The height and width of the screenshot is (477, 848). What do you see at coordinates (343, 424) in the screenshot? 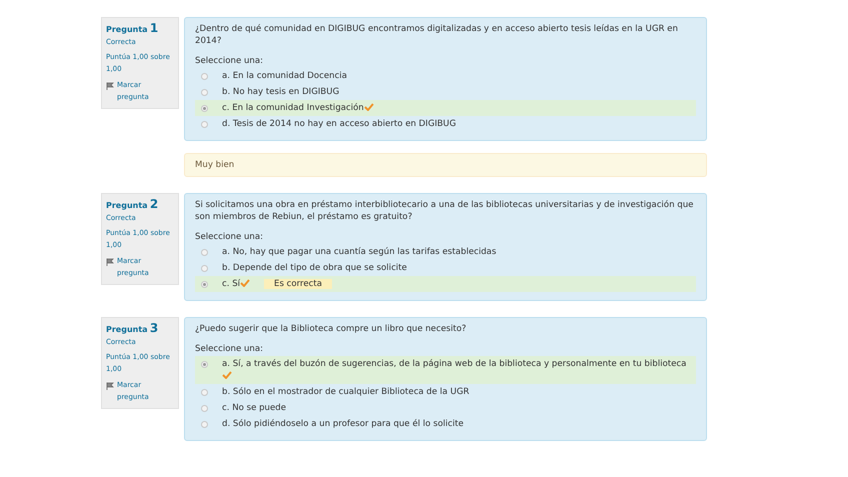
I see `answer-option: d. Sólo pidiéndoselo a un profesor para que él lo solicite` at bounding box center [343, 424].